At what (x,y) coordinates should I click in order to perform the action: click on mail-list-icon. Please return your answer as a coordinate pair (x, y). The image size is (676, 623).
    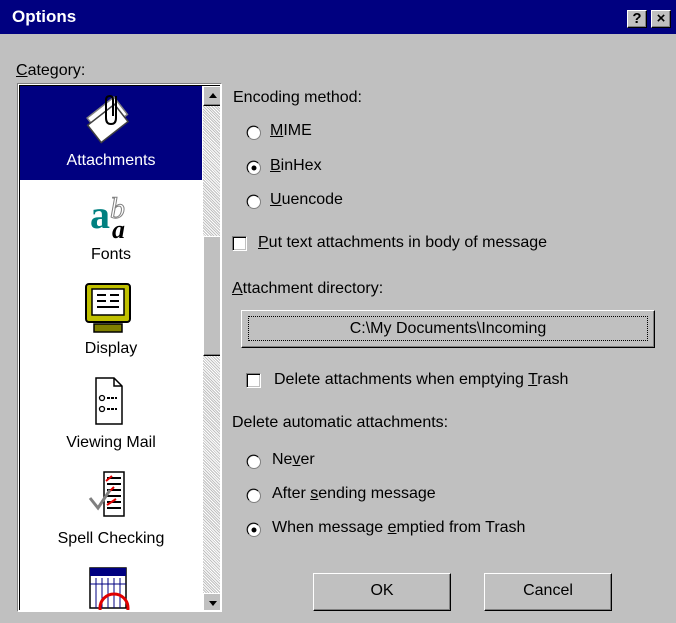
    Looking at the image, I should click on (109, 401).